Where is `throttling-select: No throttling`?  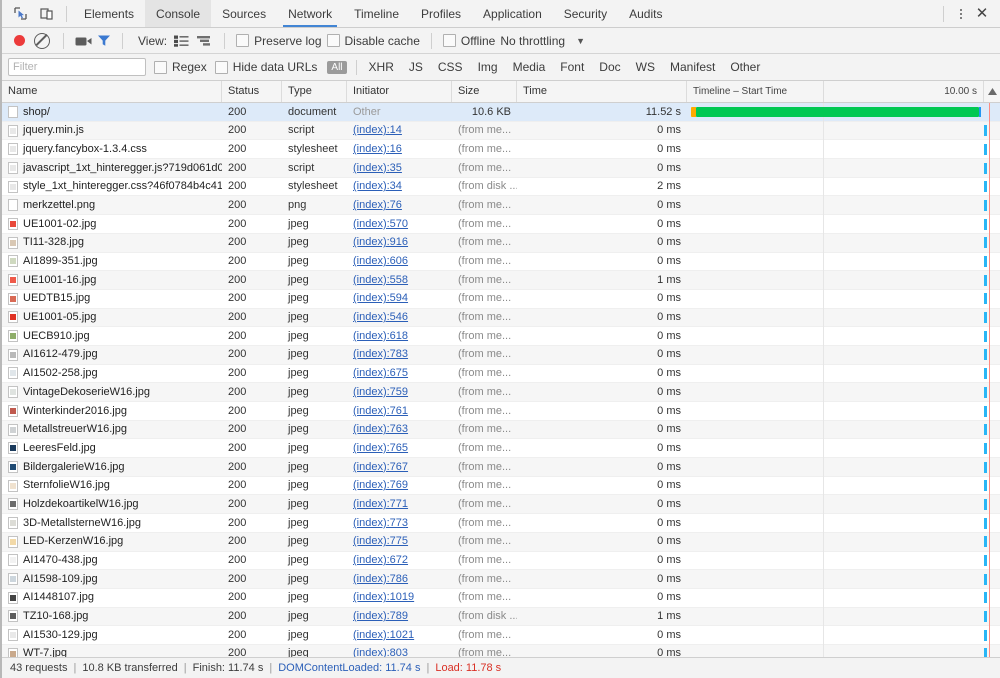
throttling-select: No throttling is located at coordinates (532, 41).